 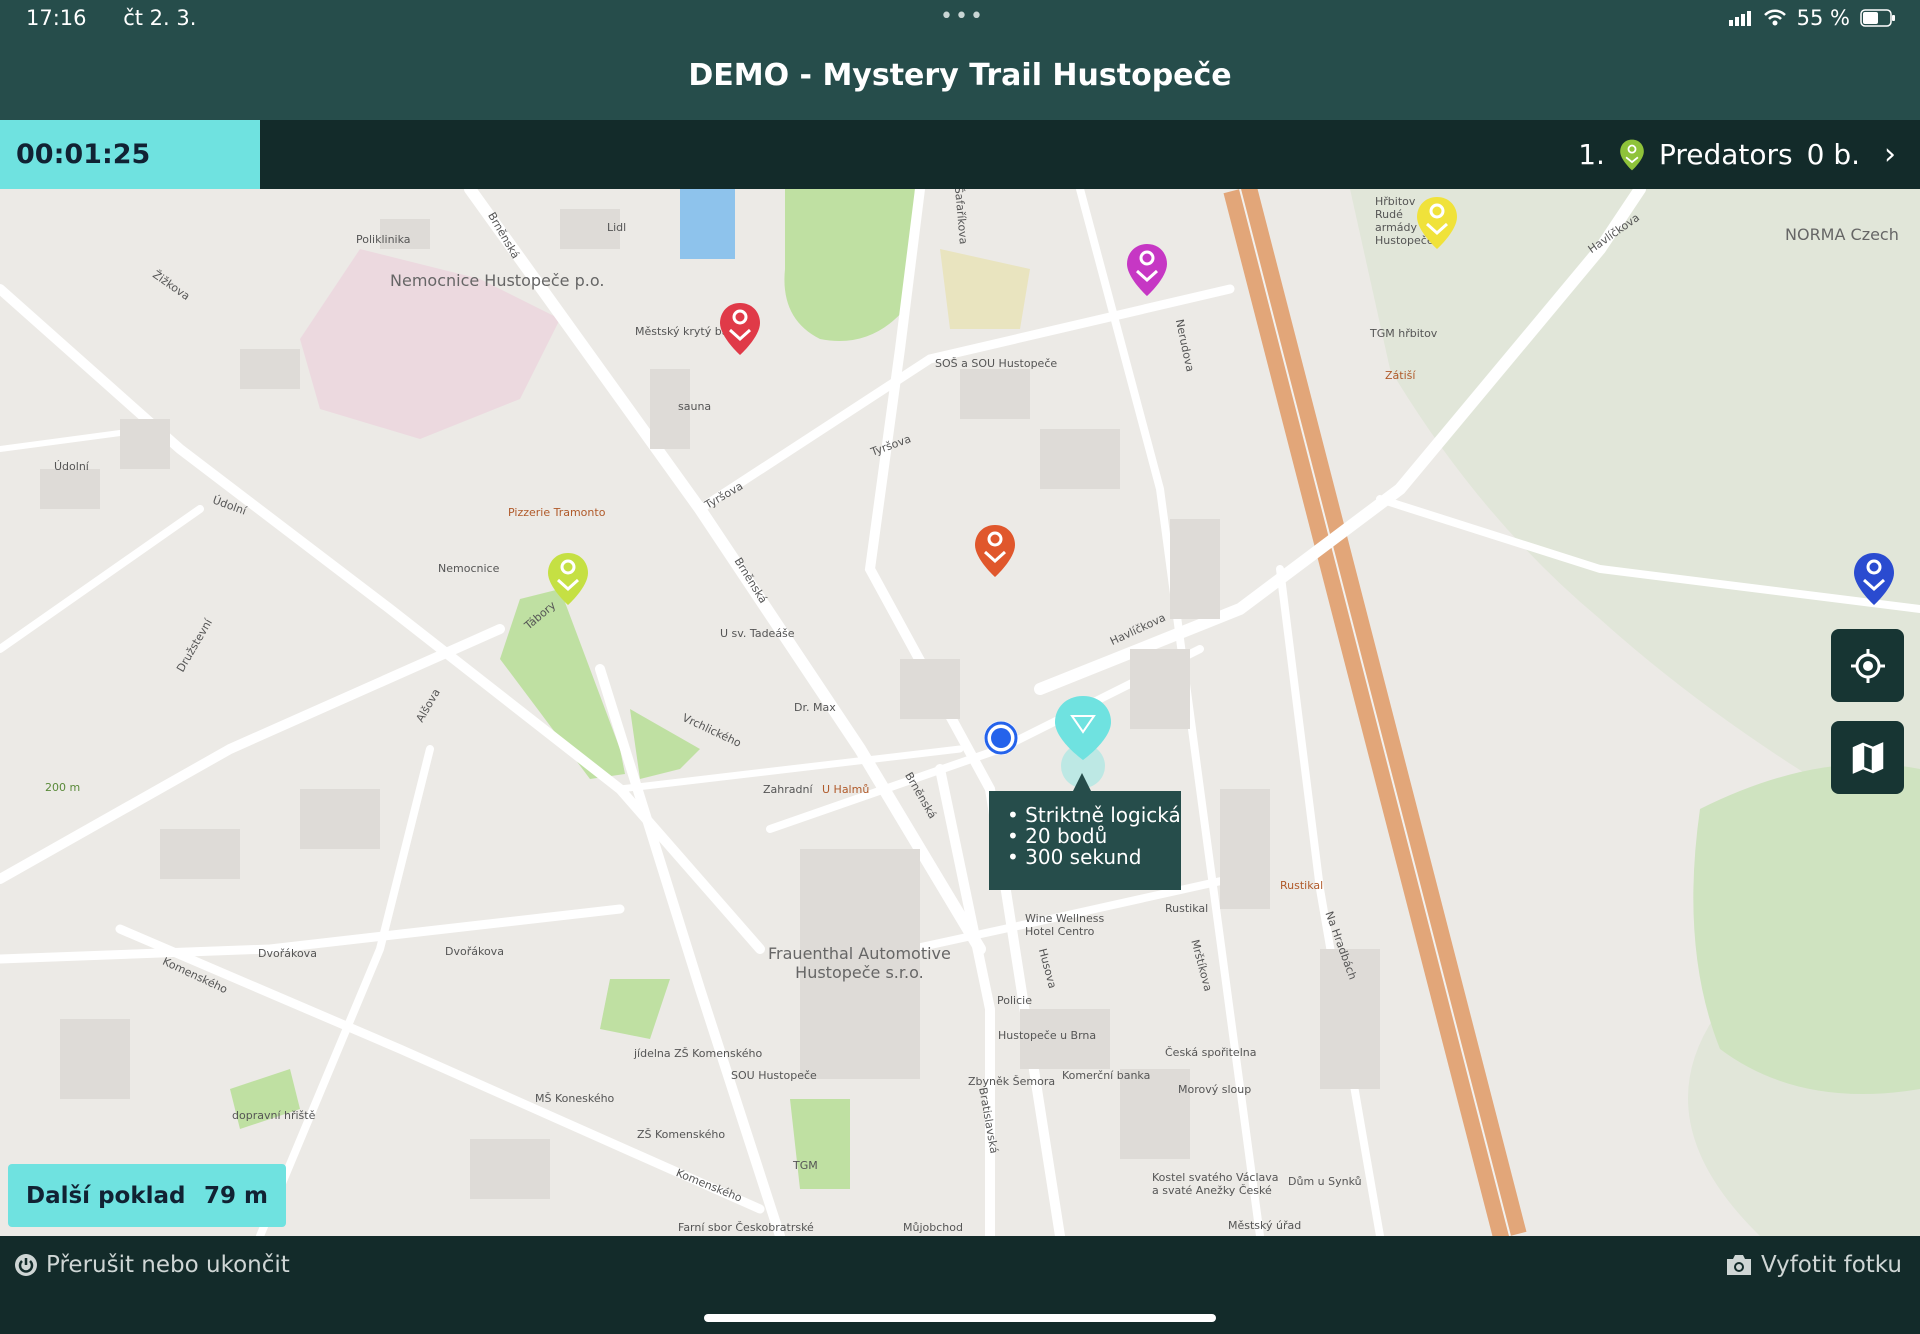 What do you see at coordinates (568, 579) in the screenshot?
I see `lime-marker-pin` at bounding box center [568, 579].